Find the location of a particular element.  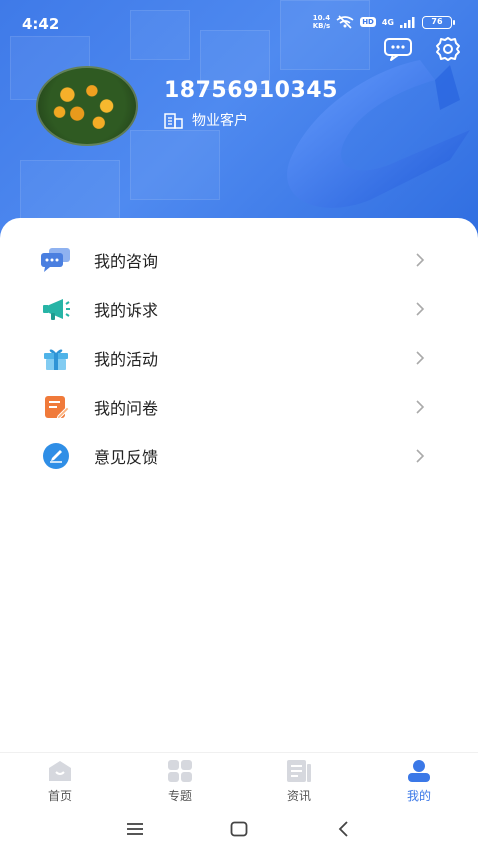

nav-label: 我的 is located at coordinates (418, 796).